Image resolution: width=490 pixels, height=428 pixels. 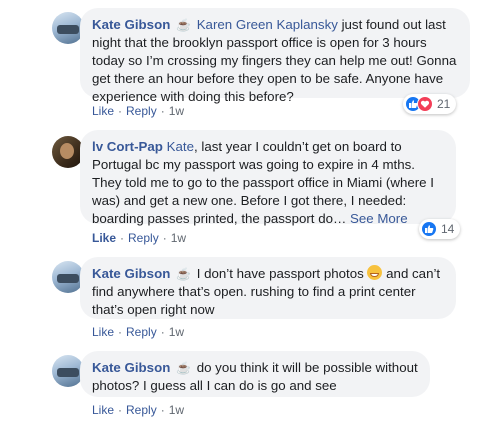 I want to click on mention-link: Kate, so click(x=180, y=146).